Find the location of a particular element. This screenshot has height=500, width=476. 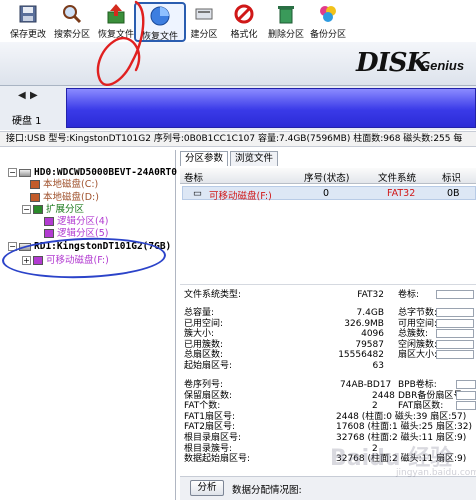

detail-value: 2448 (柱面:0 磁头:39 扇区:57) is located at coordinates (401, 416).